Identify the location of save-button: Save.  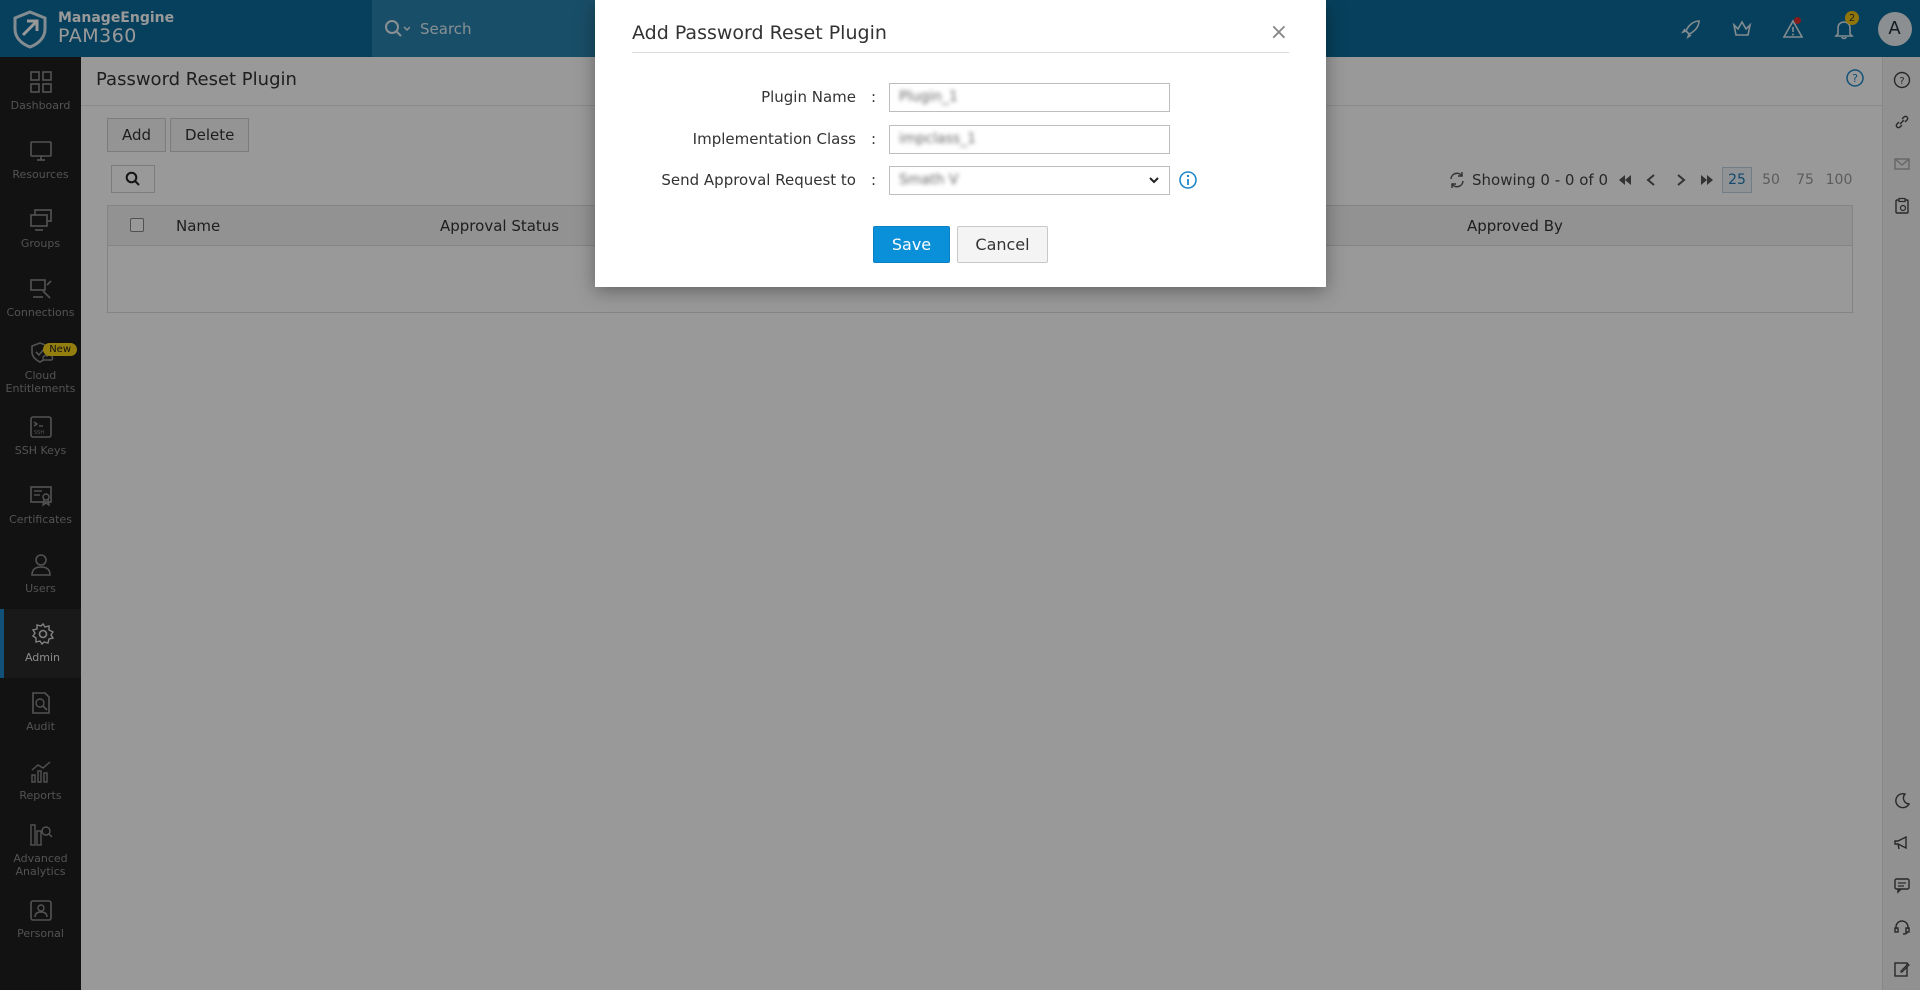
(911, 244).